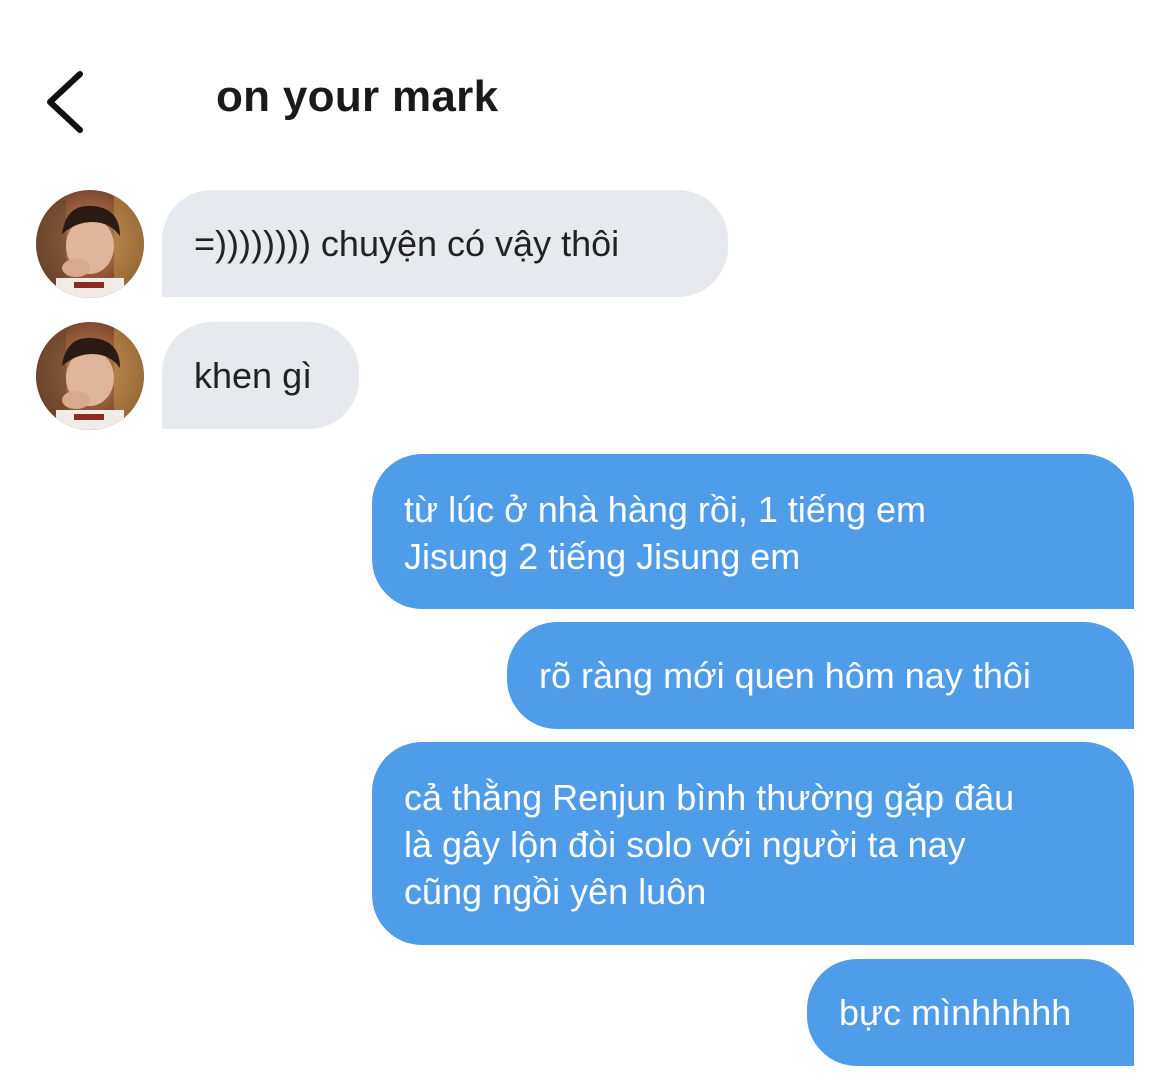 This screenshot has width=1169, height=1074. I want to click on message-text: từ lúc ở nhà hàng rồi, 1 tiếng em, so click(665, 509).